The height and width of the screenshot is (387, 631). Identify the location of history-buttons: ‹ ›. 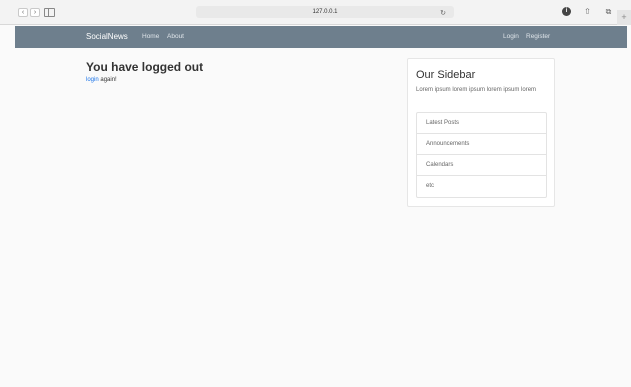
(29, 12).